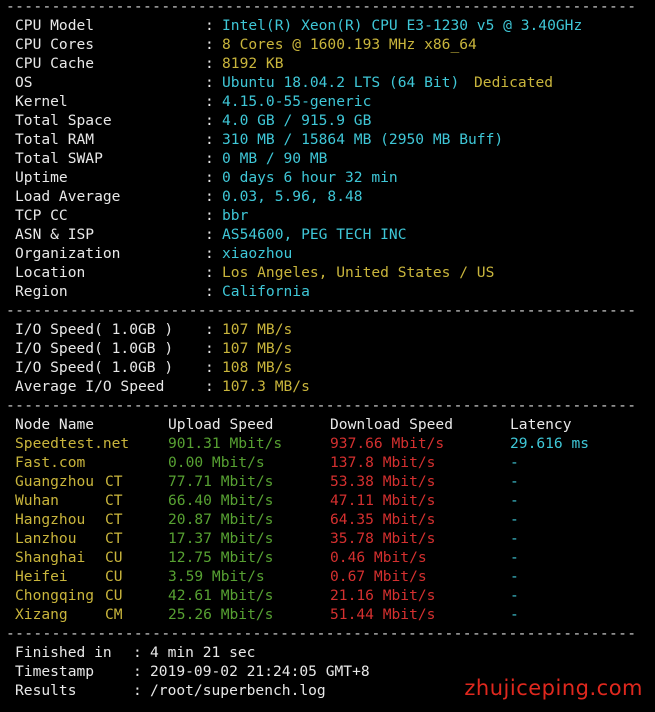  I want to click on info-row: CPU Cache:8192 KB, so click(325, 63).